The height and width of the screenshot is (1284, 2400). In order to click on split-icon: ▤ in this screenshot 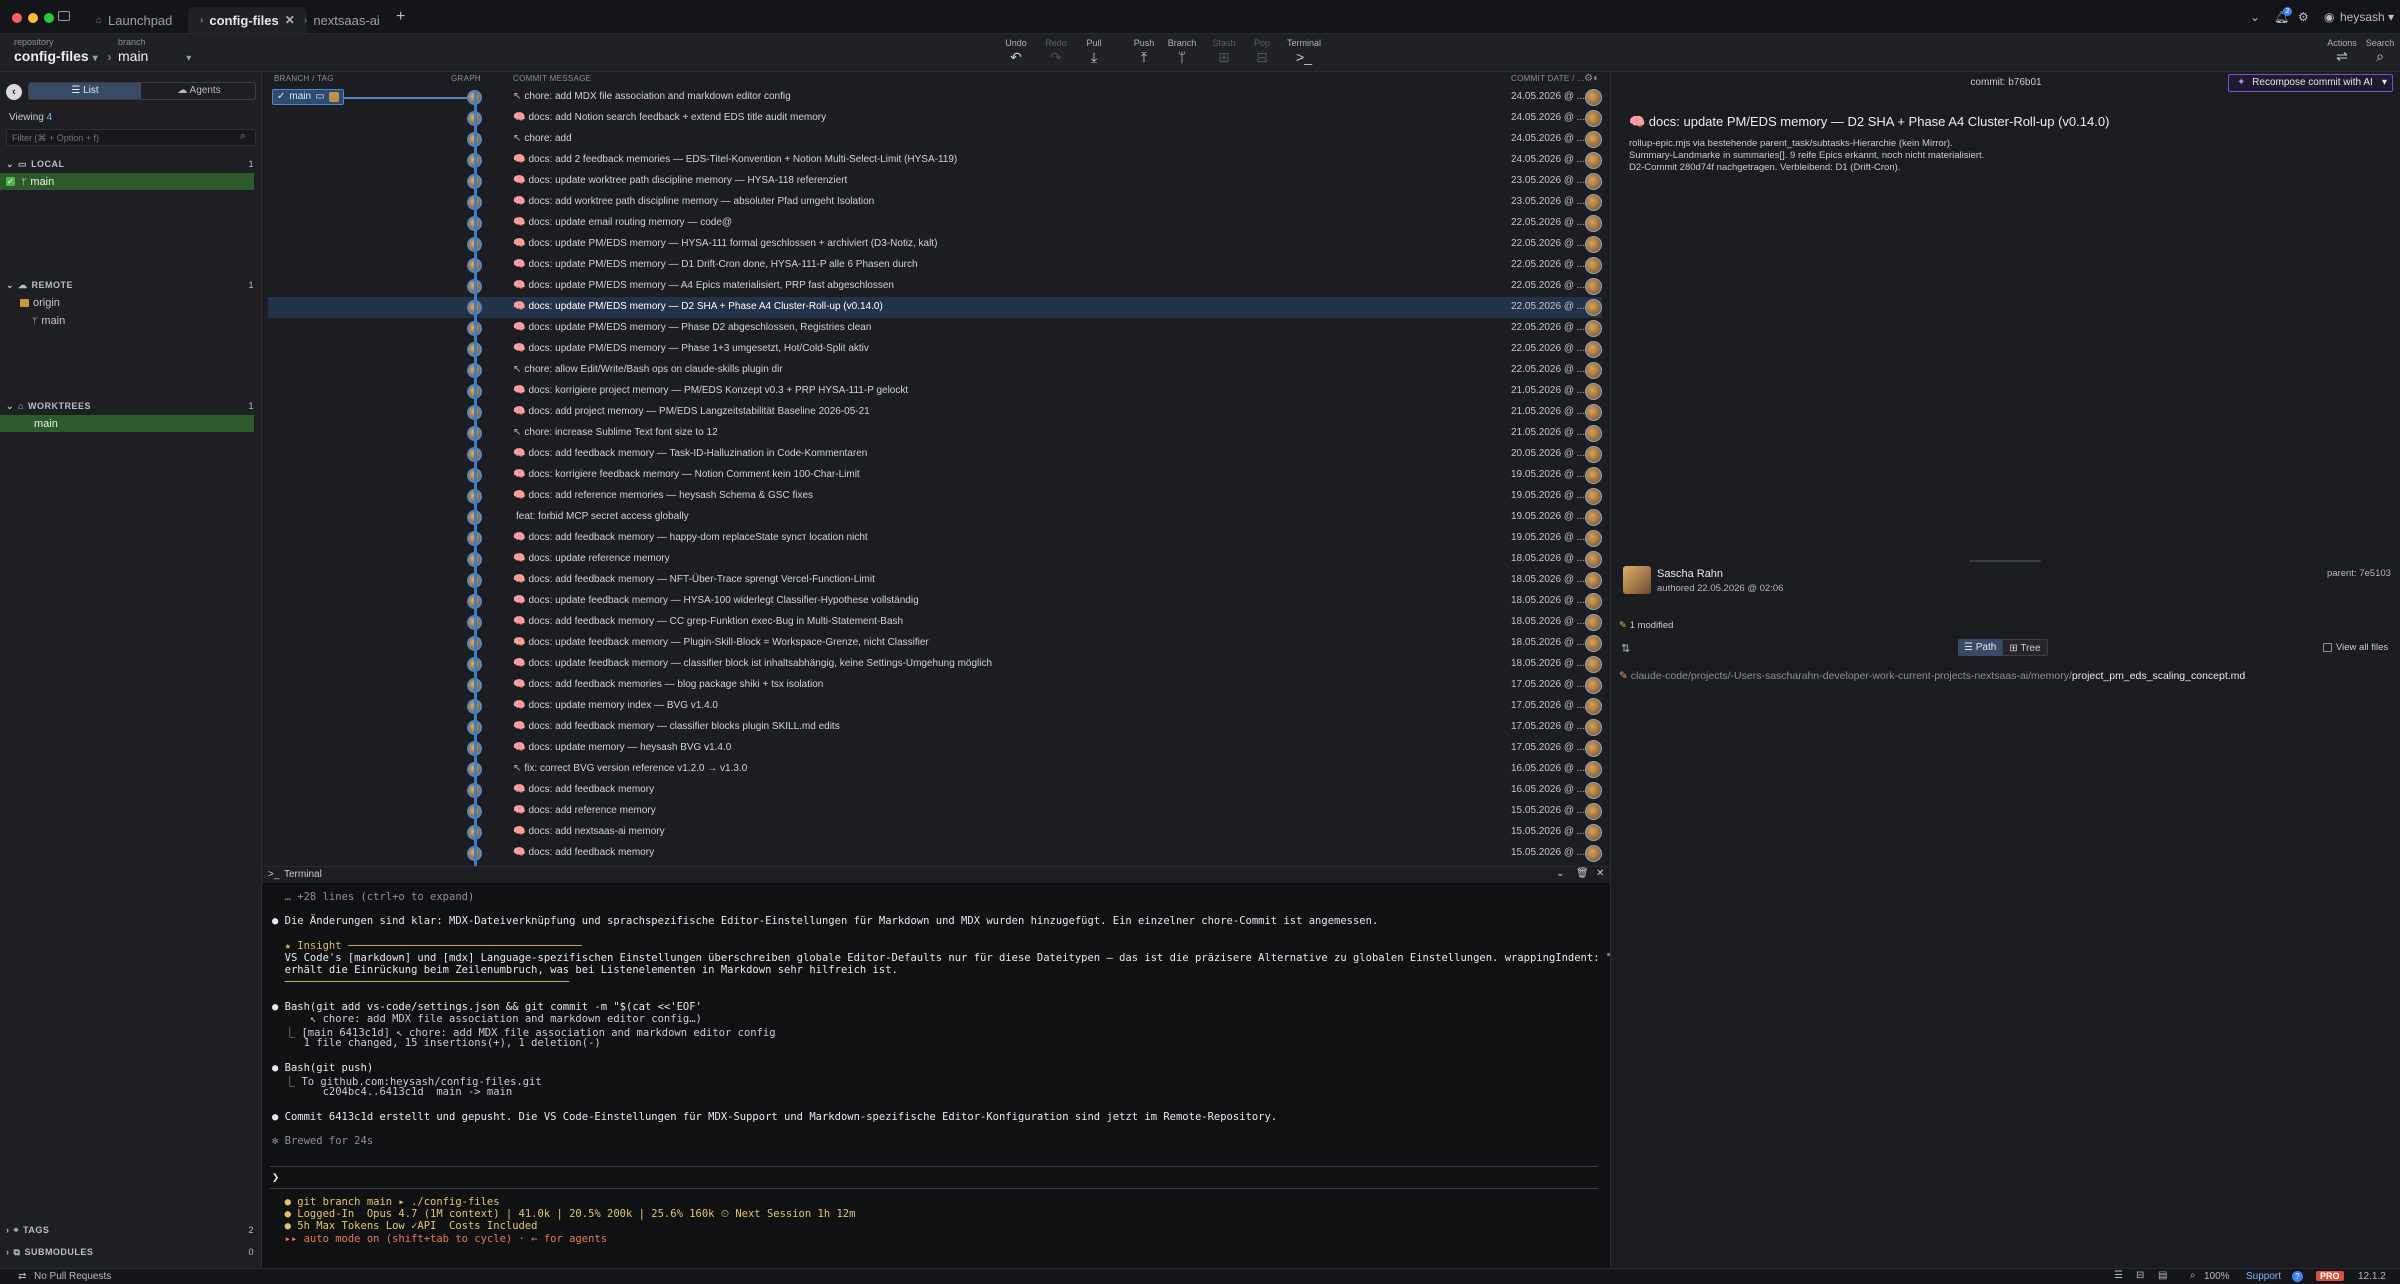, I will do `click(2162, 1275)`.